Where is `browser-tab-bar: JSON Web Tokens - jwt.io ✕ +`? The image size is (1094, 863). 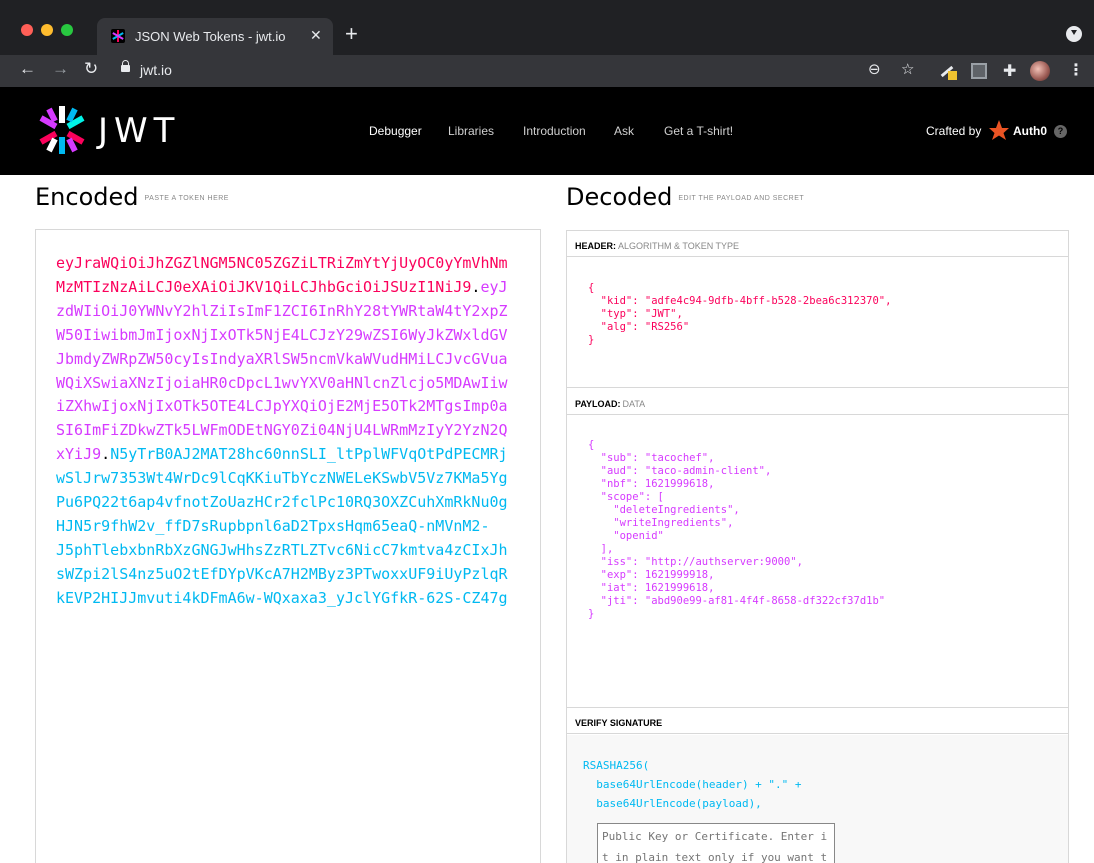
browser-tab-bar: JSON Web Tokens - jwt.io ✕ + is located at coordinates (547, 27).